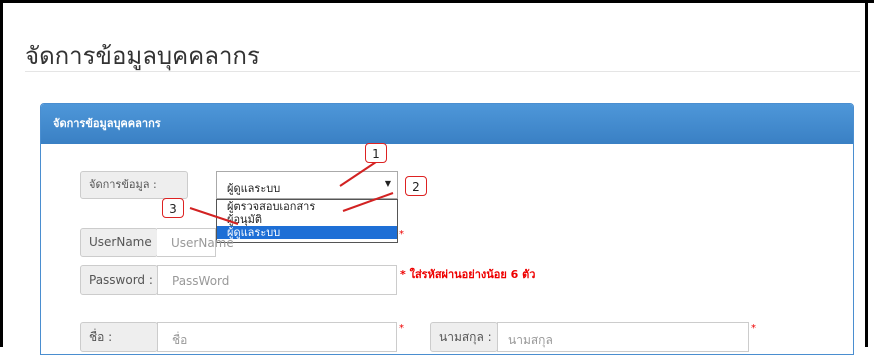  I want to click on callout-1: 1, so click(376, 153).